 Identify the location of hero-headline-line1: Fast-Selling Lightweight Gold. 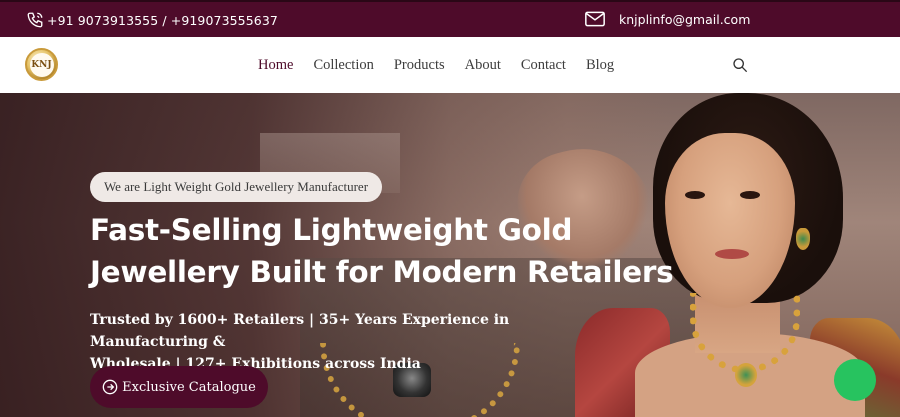
(331, 230).